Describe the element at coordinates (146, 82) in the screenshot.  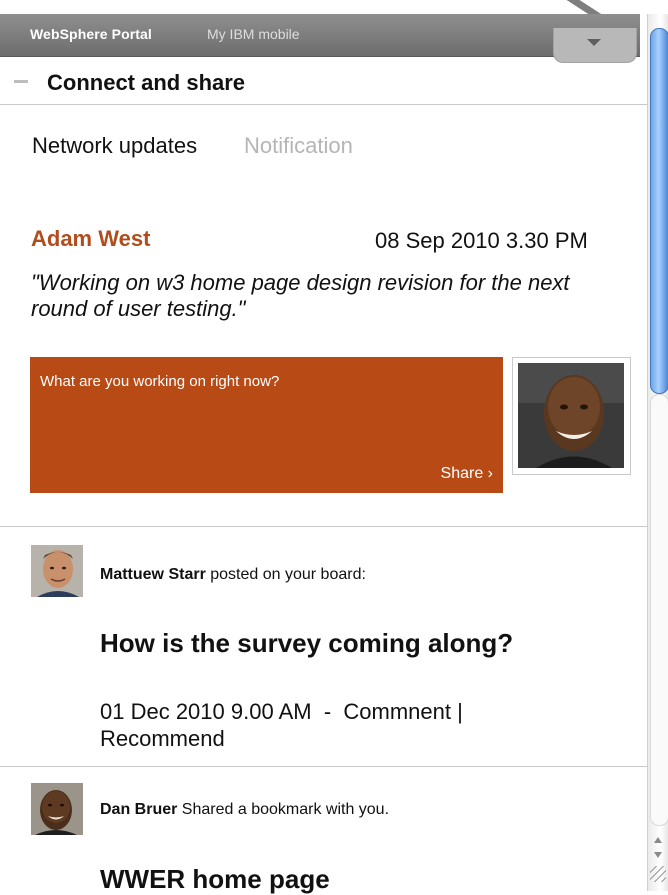
I see `section-title: Connect and share` at that location.